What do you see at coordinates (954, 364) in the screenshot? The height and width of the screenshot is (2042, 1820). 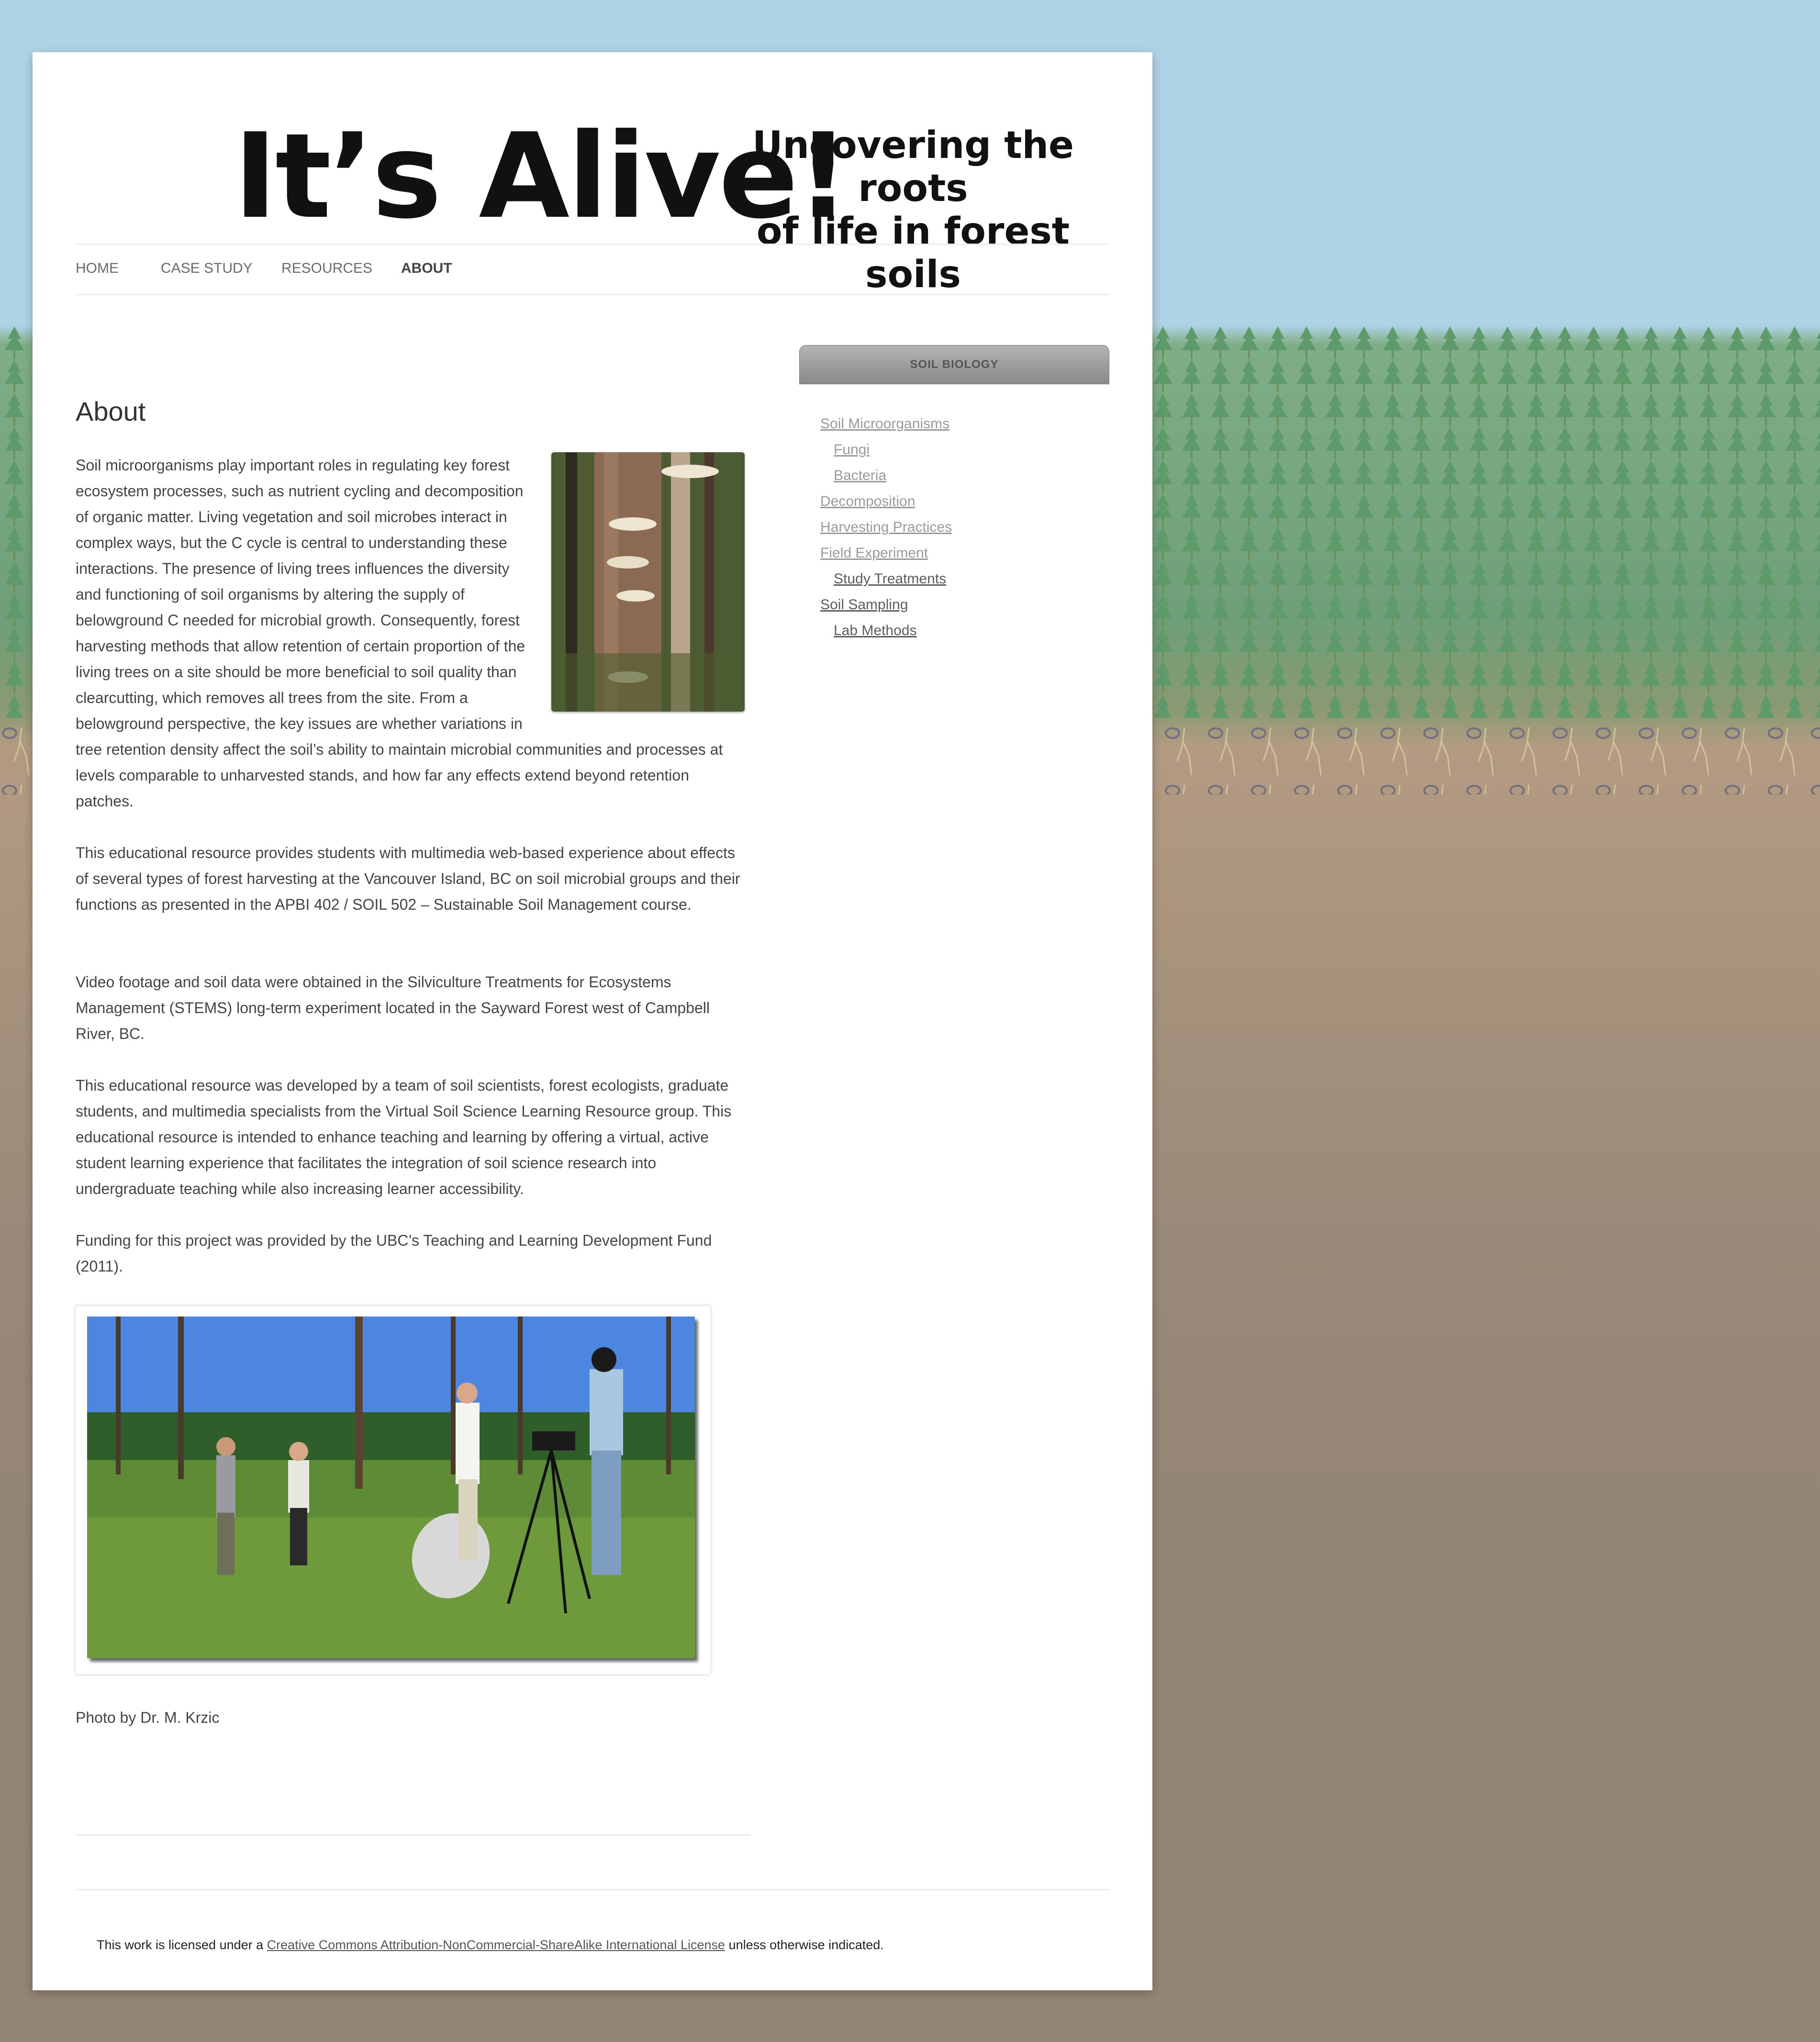 I see `widget-title-soil-biology: SOIL BIOLOGY` at bounding box center [954, 364].